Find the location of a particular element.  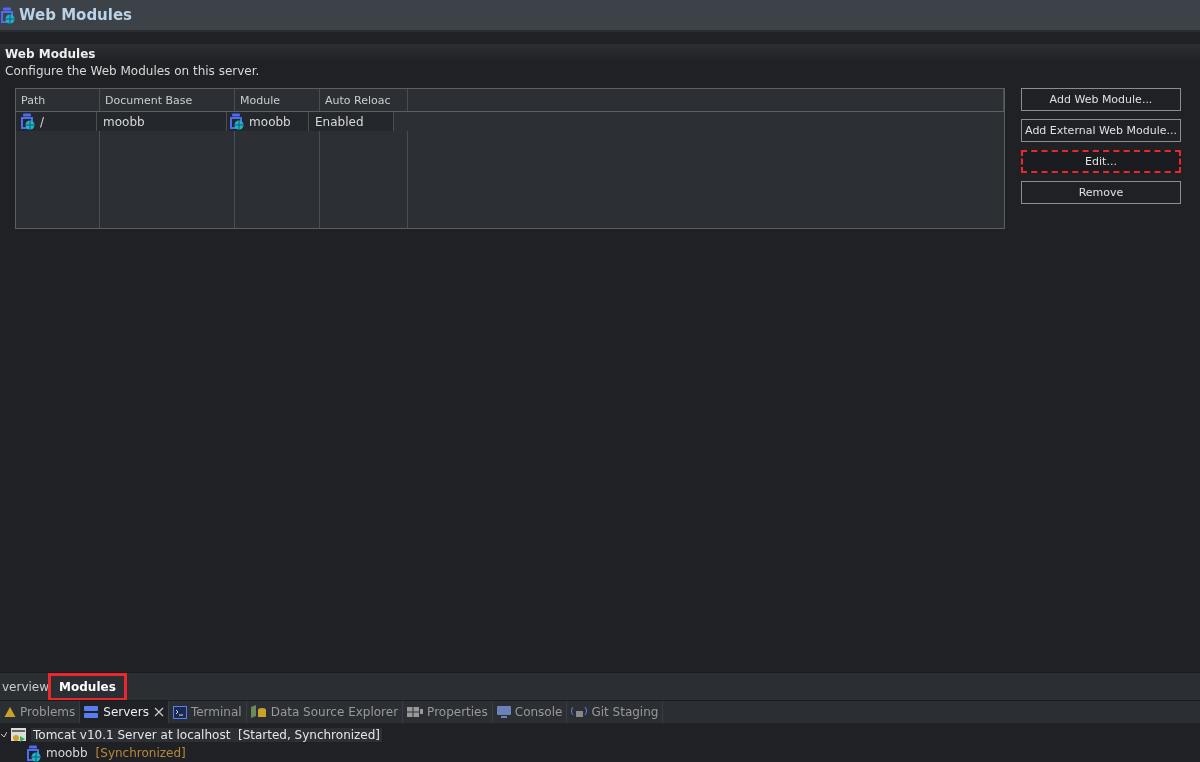

view-tab: Servers is located at coordinates (124, 712).